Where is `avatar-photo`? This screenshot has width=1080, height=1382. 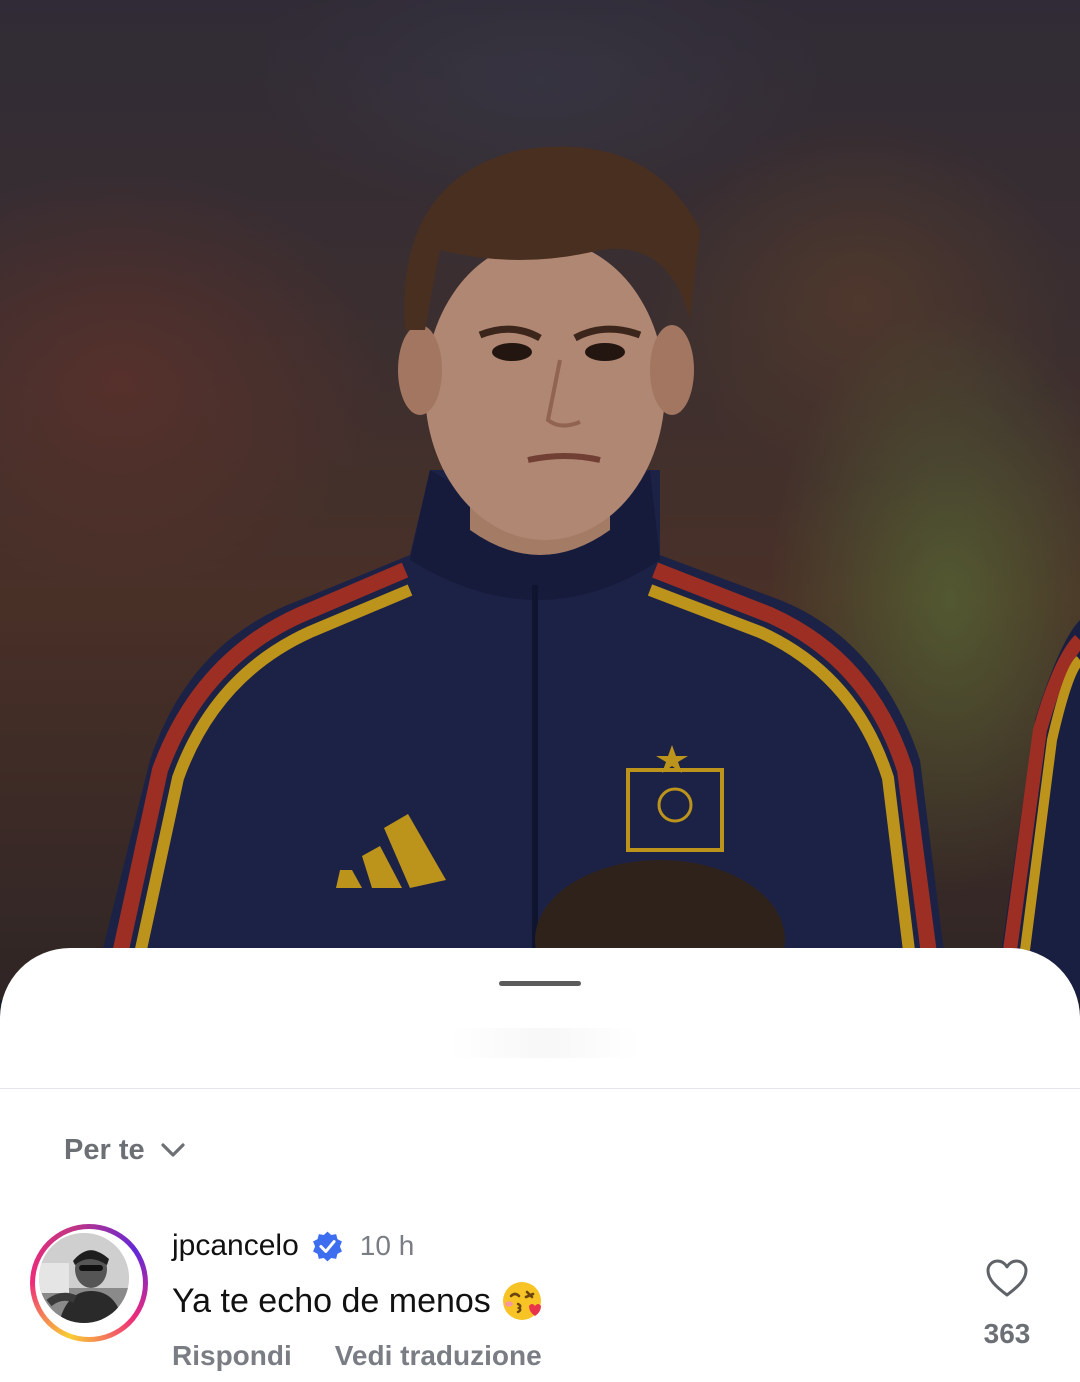 avatar-photo is located at coordinates (84, 1278).